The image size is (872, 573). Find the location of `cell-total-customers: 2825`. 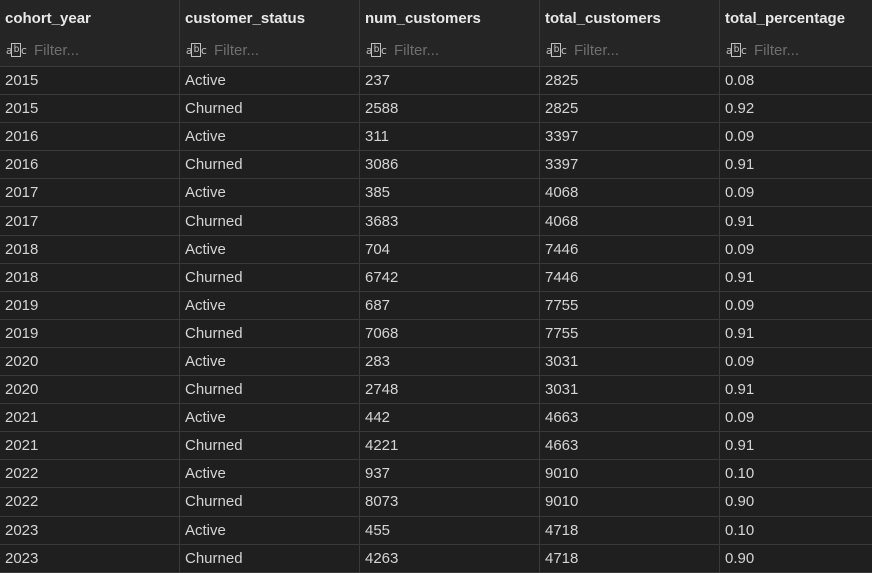

cell-total-customers: 2825 is located at coordinates (630, 109).